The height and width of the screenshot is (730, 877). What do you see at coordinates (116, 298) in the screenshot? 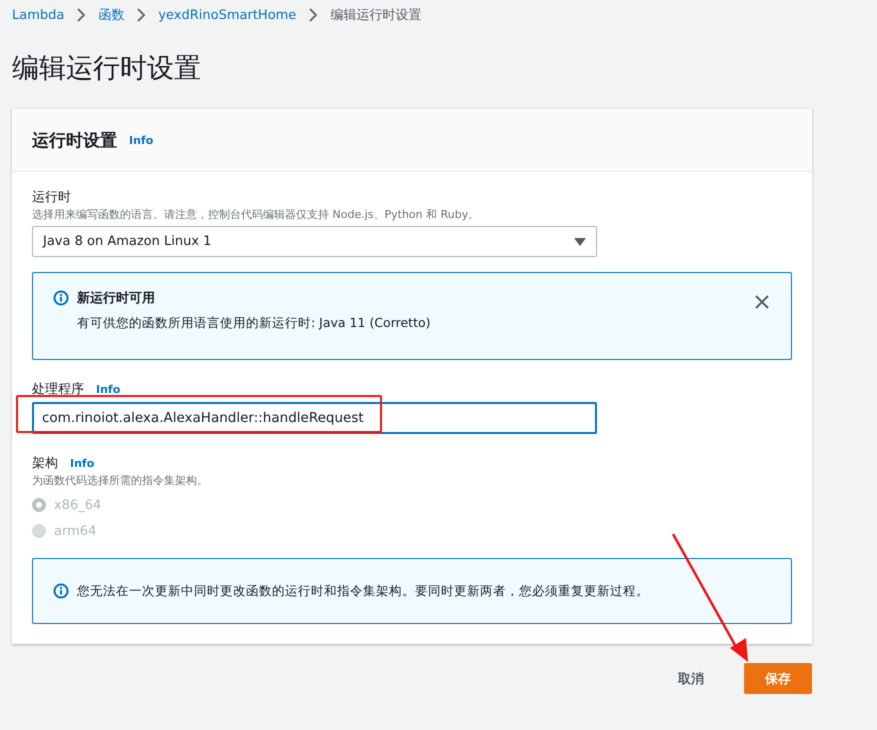
I see `alert-title: 新运行时可用` at bounding box center [116, 298].